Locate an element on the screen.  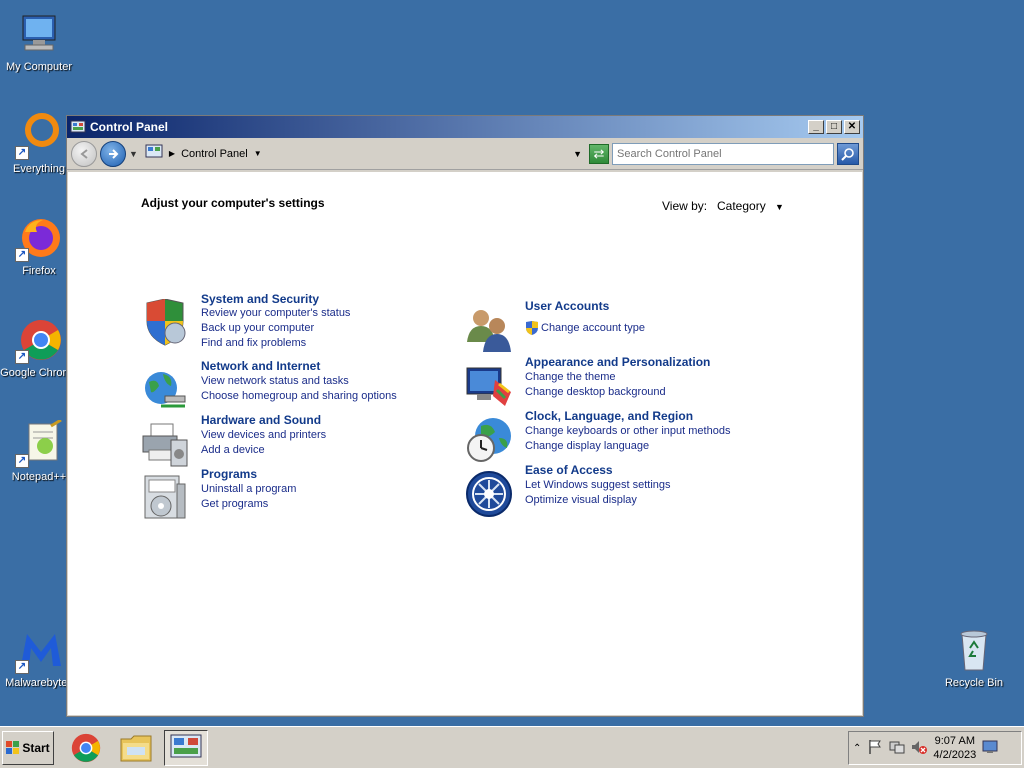
category-title: User Accounts is located at coordinates (567, 306).